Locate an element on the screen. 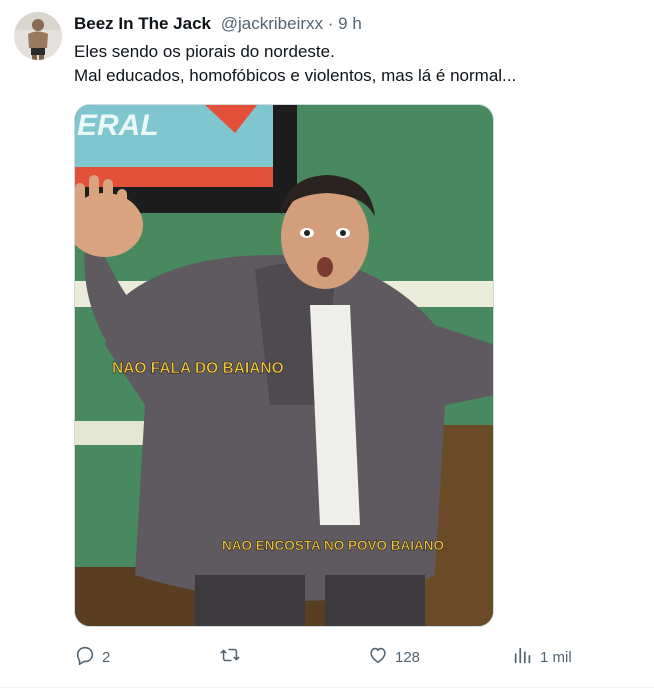 Image resolution: width=654 pixels, height=688 pixels. tweet-timestamp: 9 h is located at coordinates (350, 23).